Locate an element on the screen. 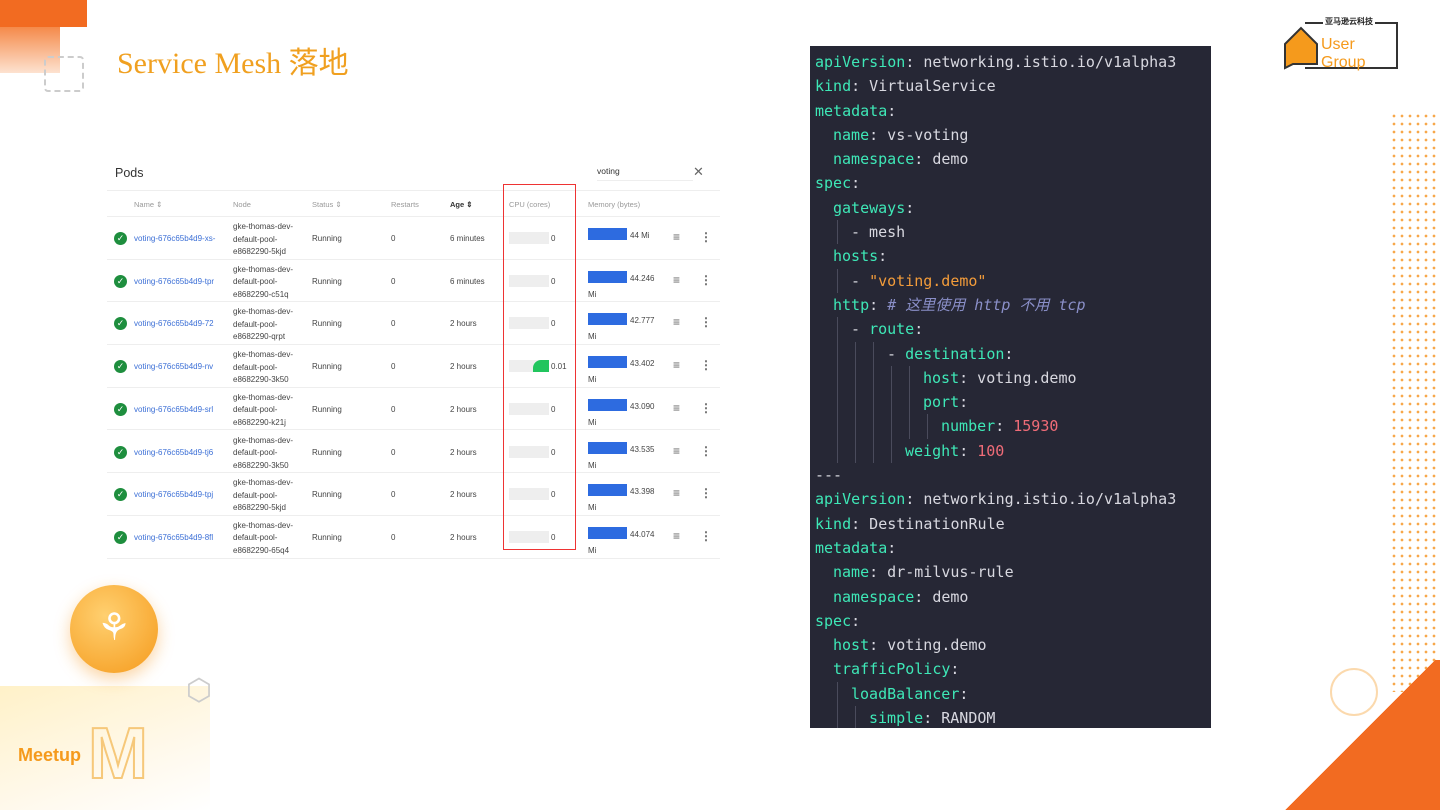  pod-name-link: voting-676c65b4d9-tj6 is located at coordinates (180, 452).